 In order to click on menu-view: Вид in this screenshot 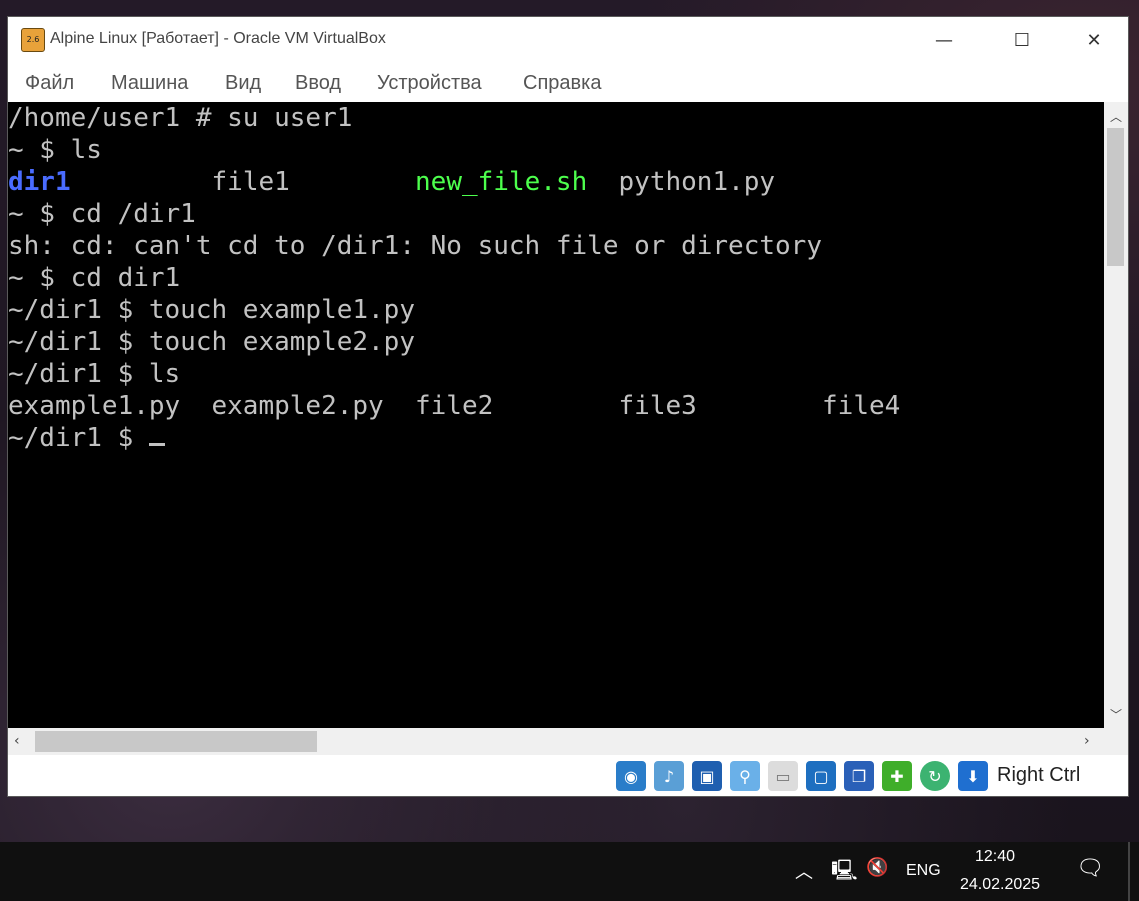, I will do `click(243, 83)`.